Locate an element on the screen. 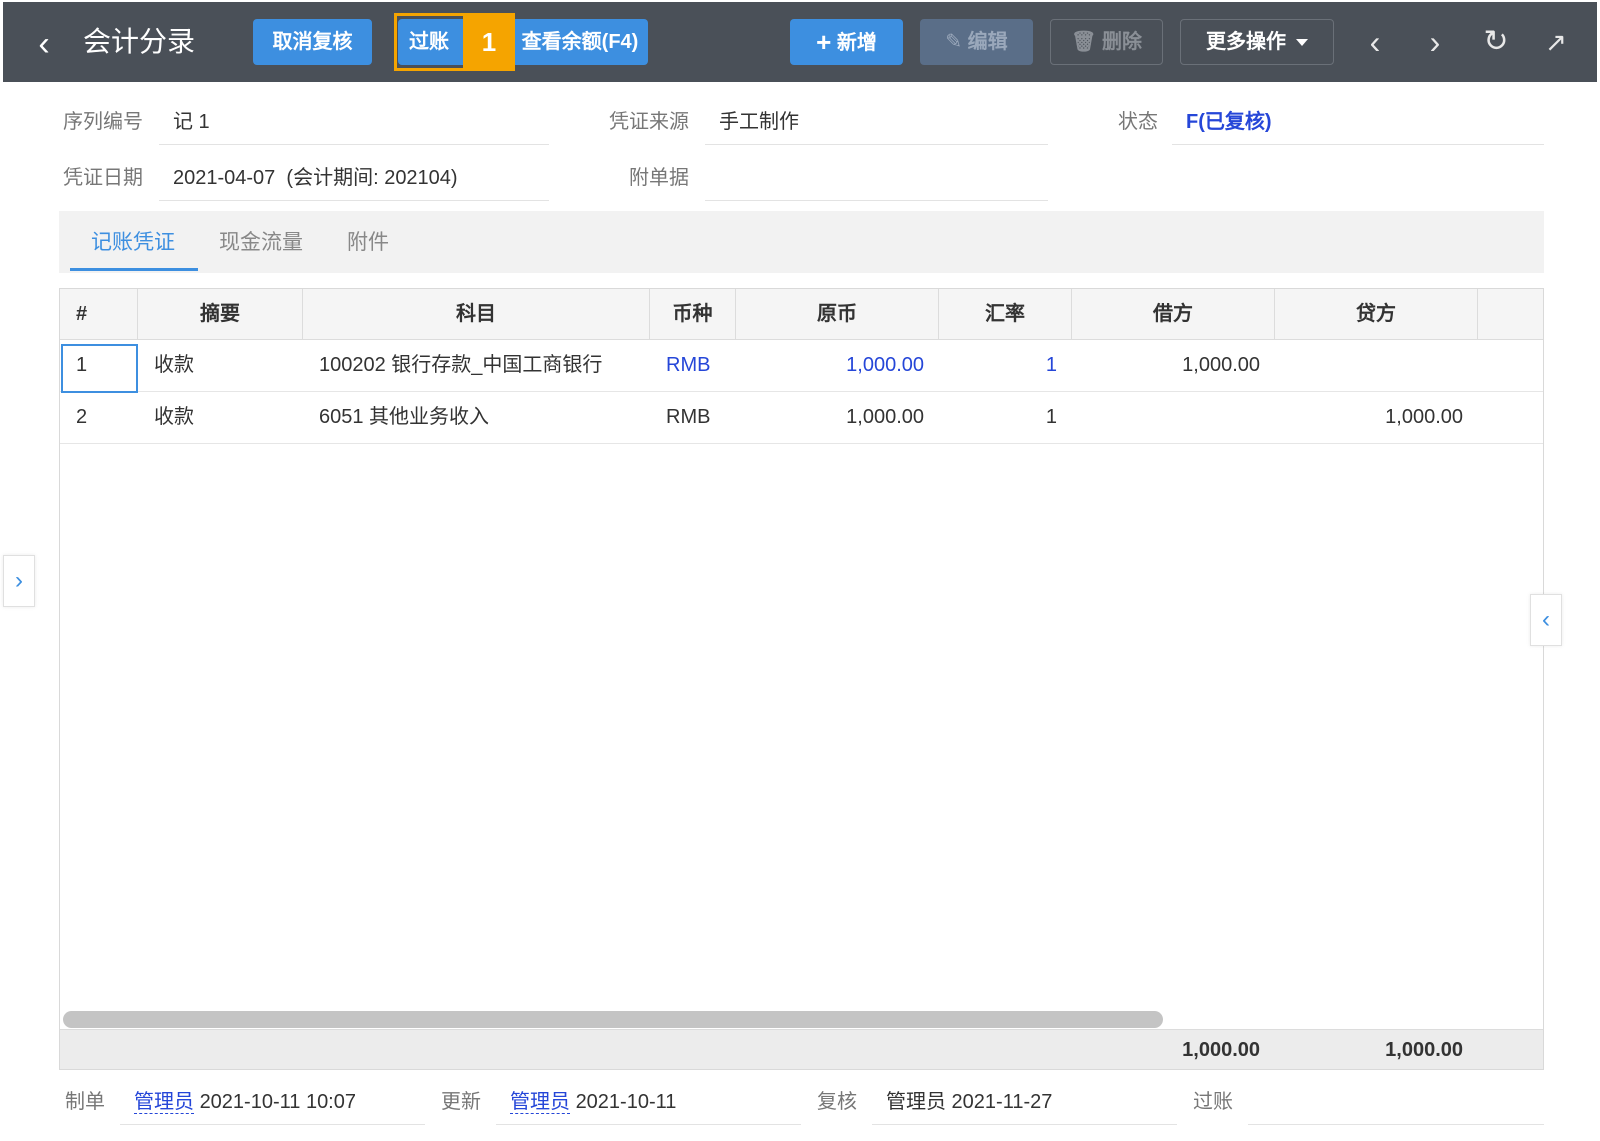  cell-credit is located at coordinates (1369, 365).